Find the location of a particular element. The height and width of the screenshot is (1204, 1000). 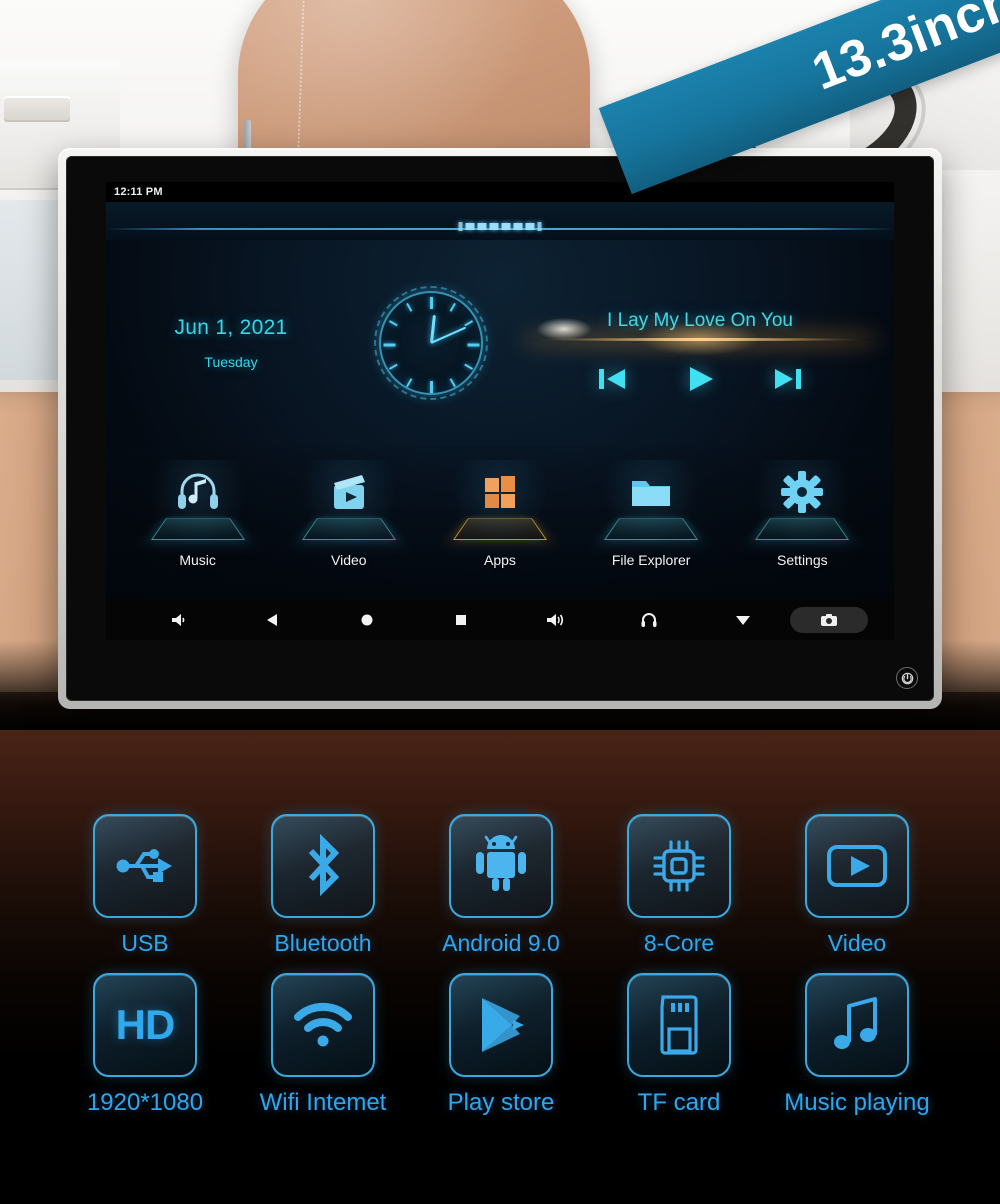

music-note-icon is located at coordinates (855, 1023).